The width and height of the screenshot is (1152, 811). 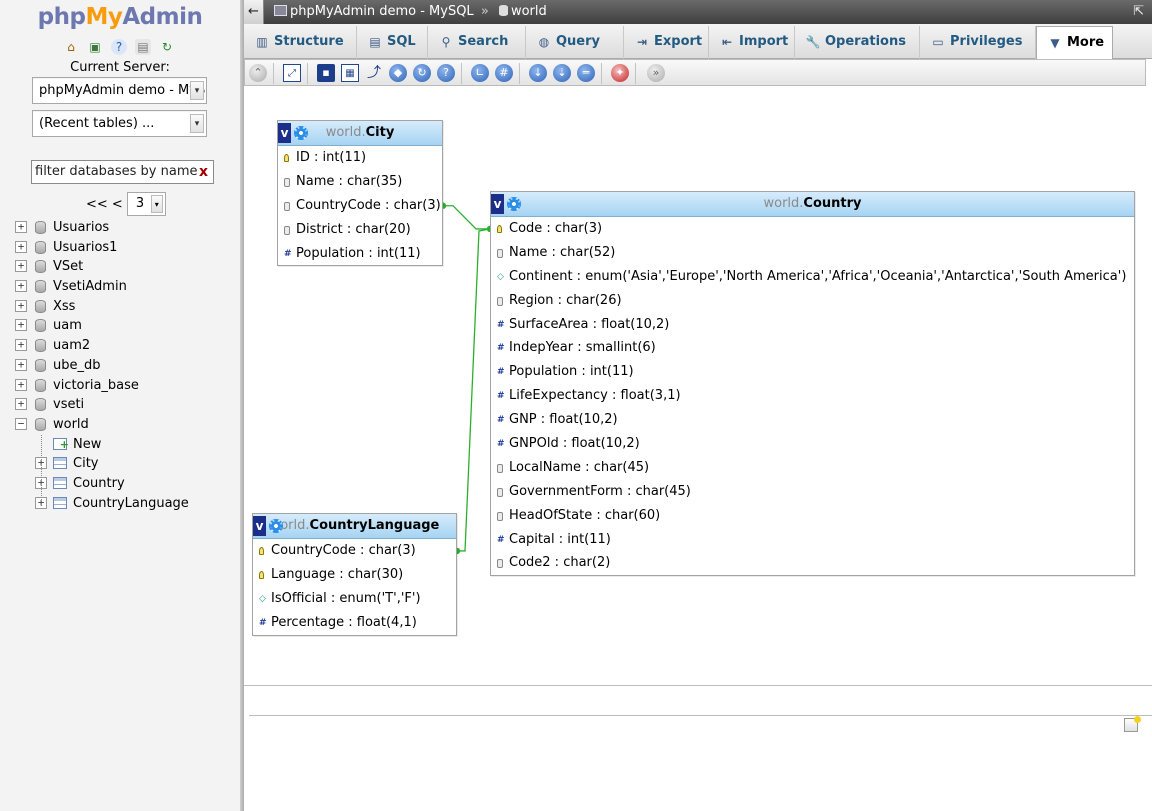 What do you see at coordinates (398, 73) in the screenshot?
I see `choose-column-icon: ◆` at bounding box center [398, 73].